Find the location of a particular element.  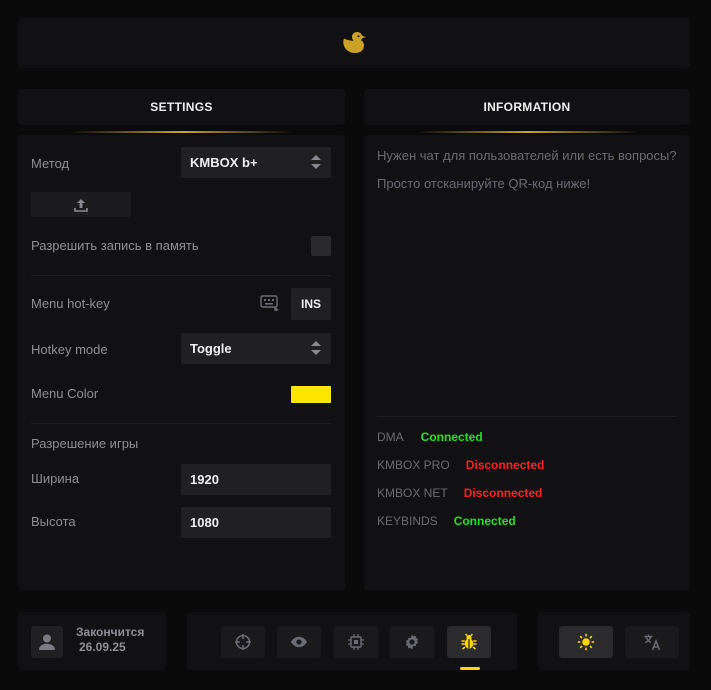

eye-icon is located at coordinates (299, 642).